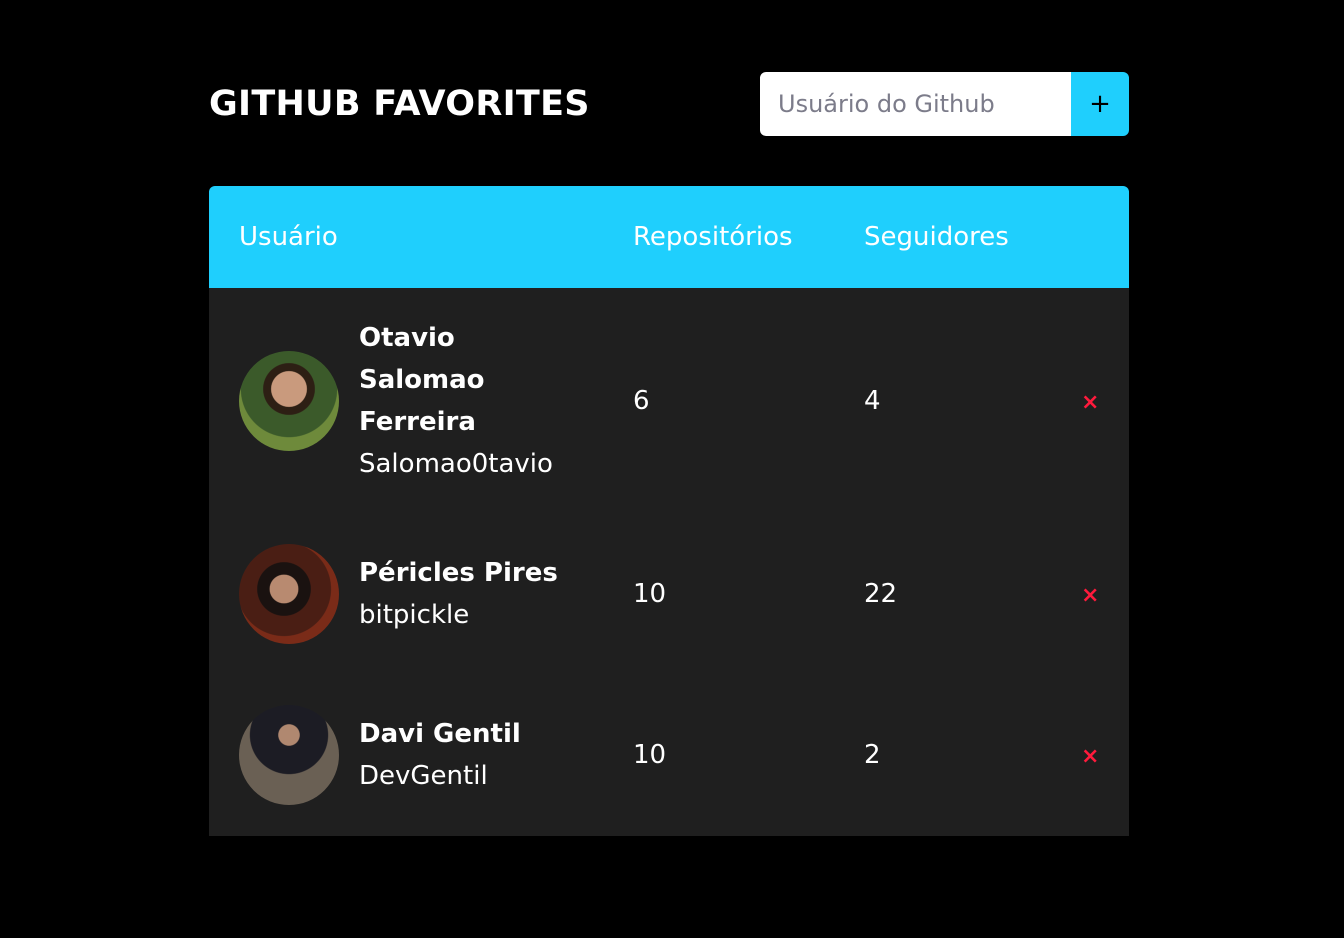 This screenshot has width=1344, height=938. What do you see at coordinates (713, 237) in the screenshot?
I see `column-header-repositories: Repositórios` at bounding box center [713, 237].